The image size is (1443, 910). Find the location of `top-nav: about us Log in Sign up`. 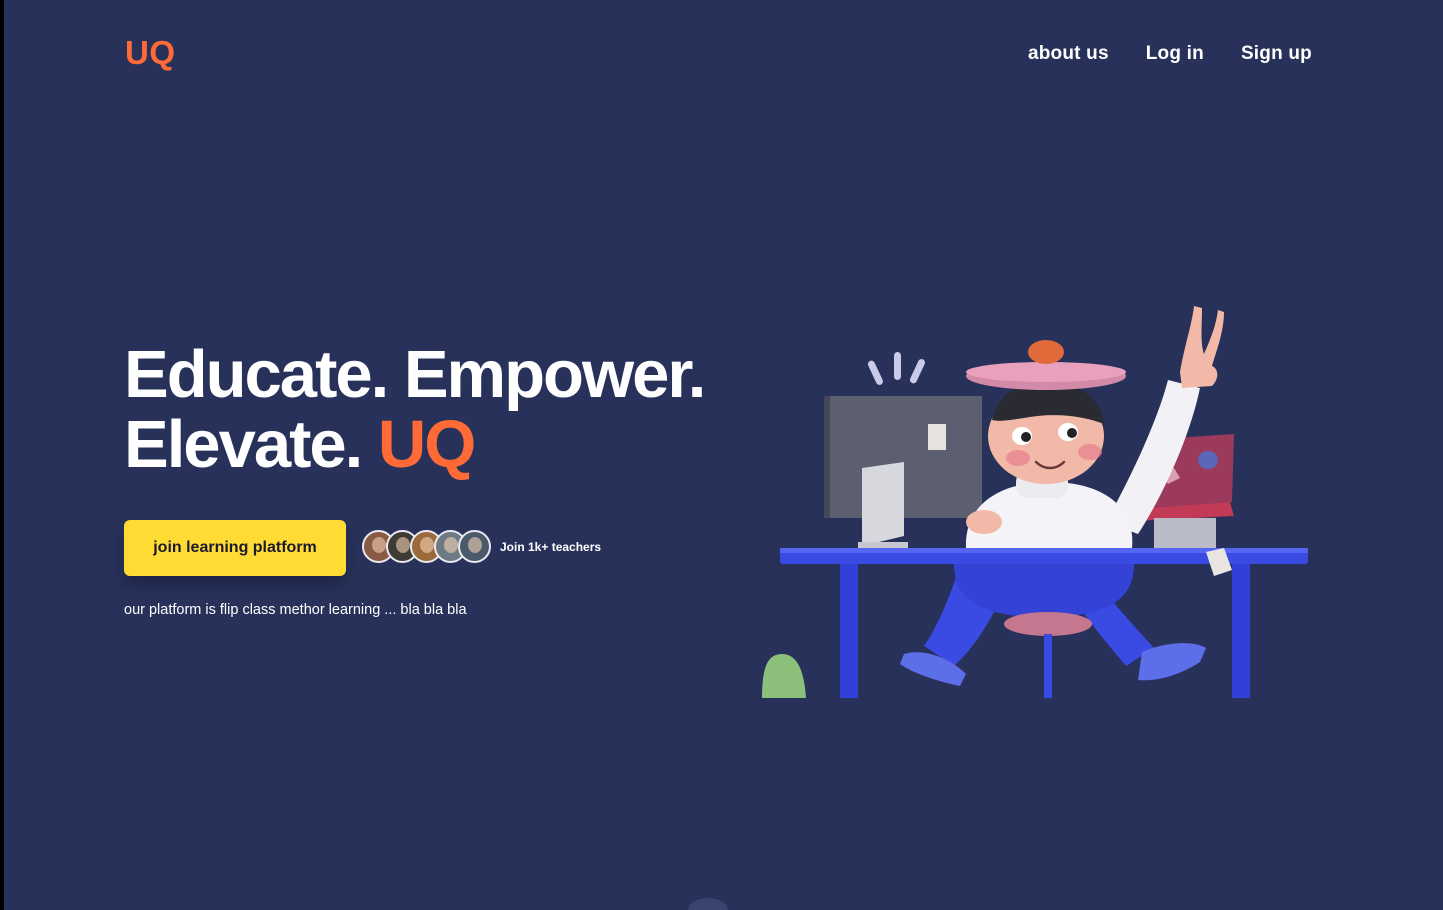

top-nav: about us Log in Sign up is located at coordinates (1170, 54).